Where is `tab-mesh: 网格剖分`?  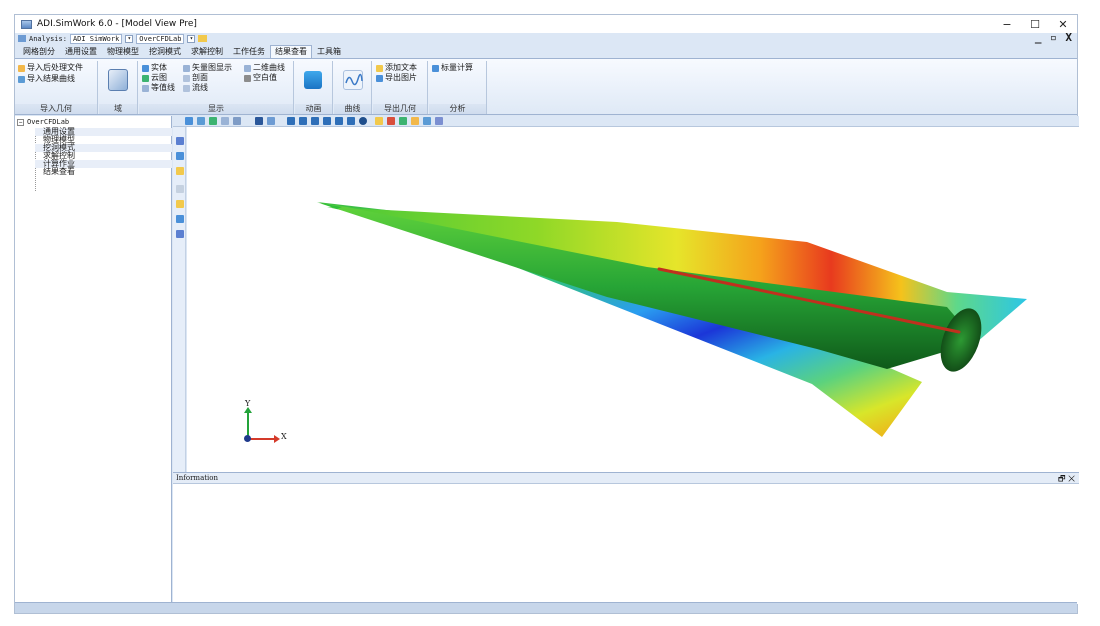 tab-mesh: 网格剖分 is located at coordinates (39, 51).